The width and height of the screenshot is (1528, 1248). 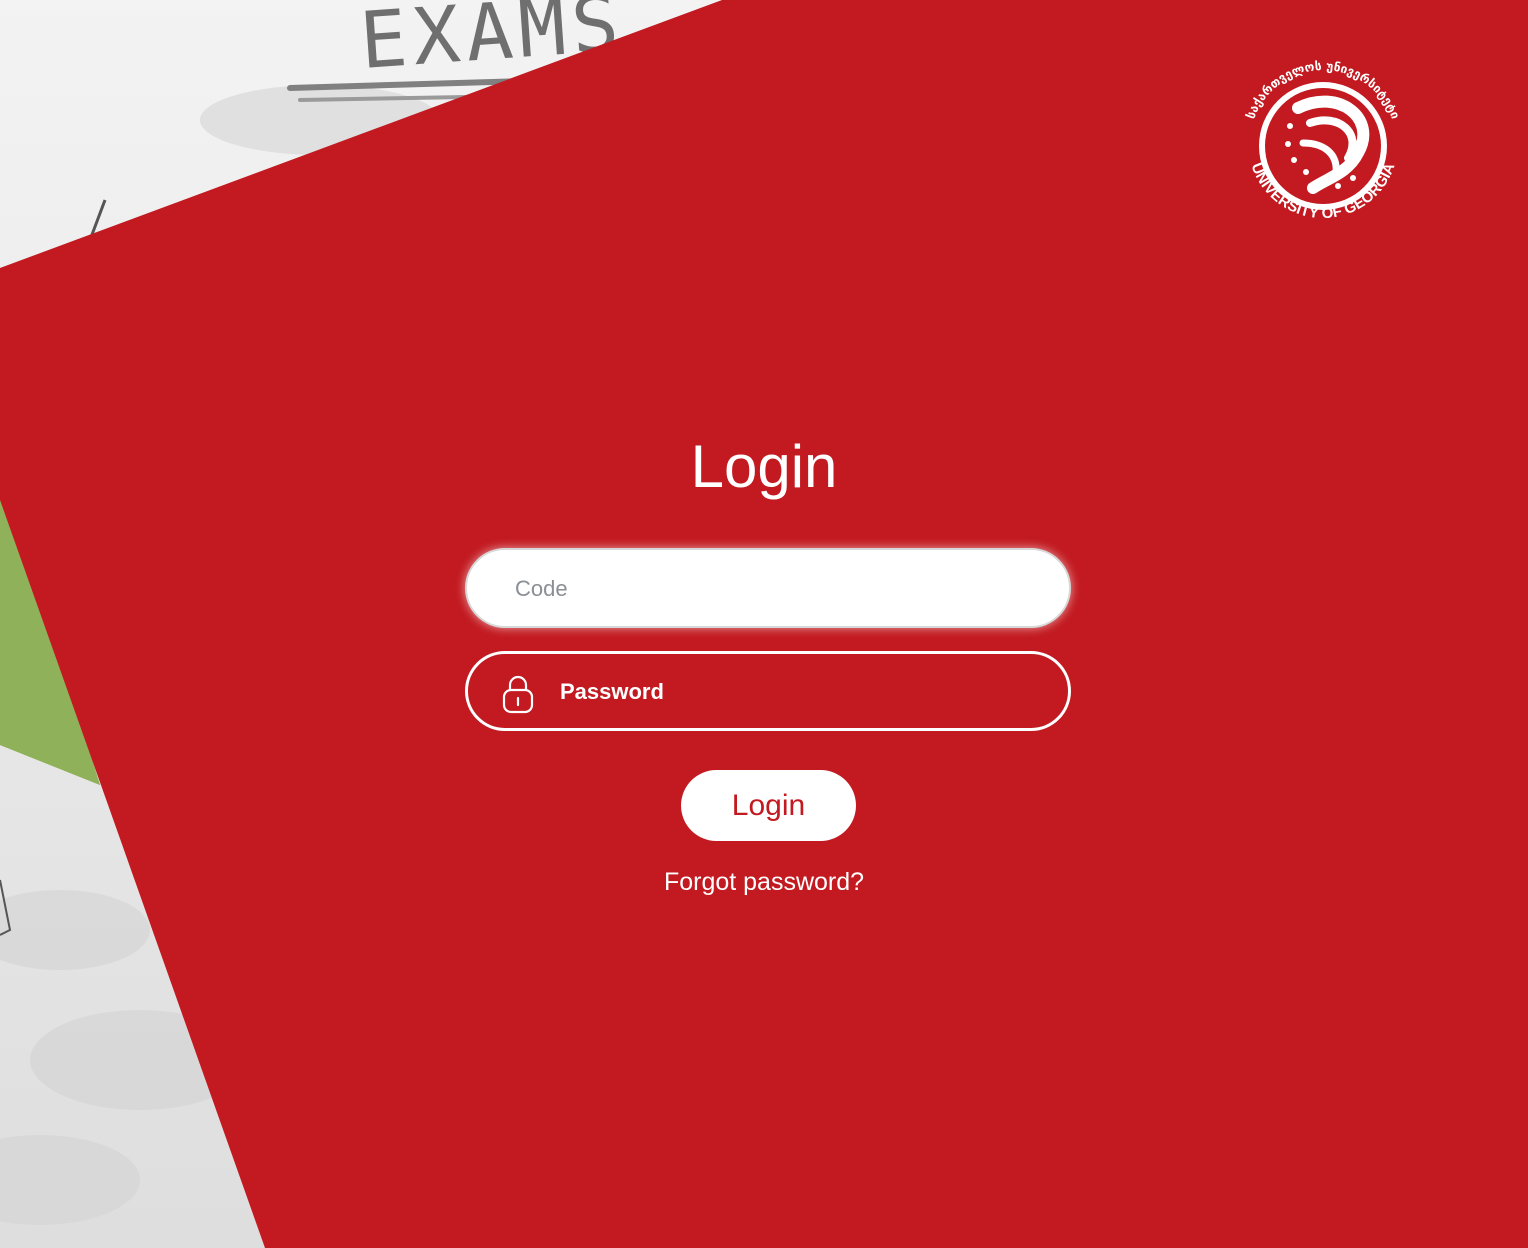 What do you see at coordinates (768, 805) in the screenshot?
I see `login-button: Login` at bounding box center [768, 805].